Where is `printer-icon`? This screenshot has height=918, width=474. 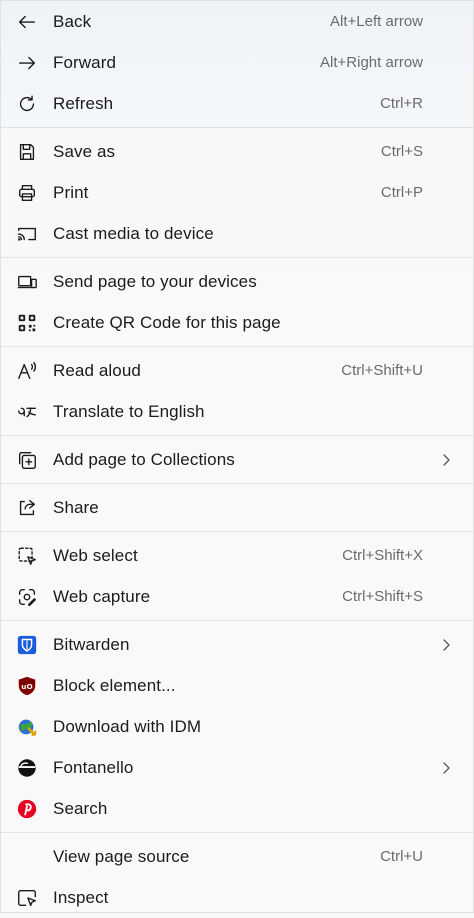 printer-icon is located at coordinates (27, 193).